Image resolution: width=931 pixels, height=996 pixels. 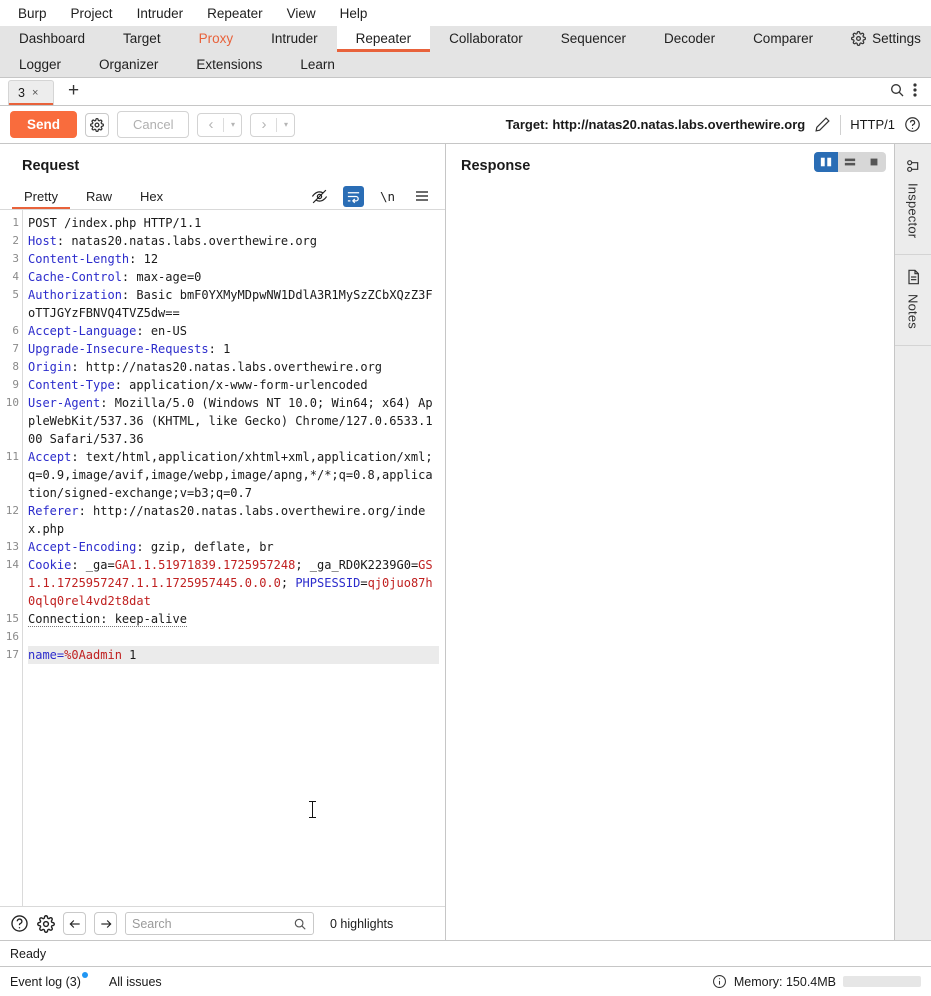 I want to click on send-button: Send, so click(x=44, y=124).